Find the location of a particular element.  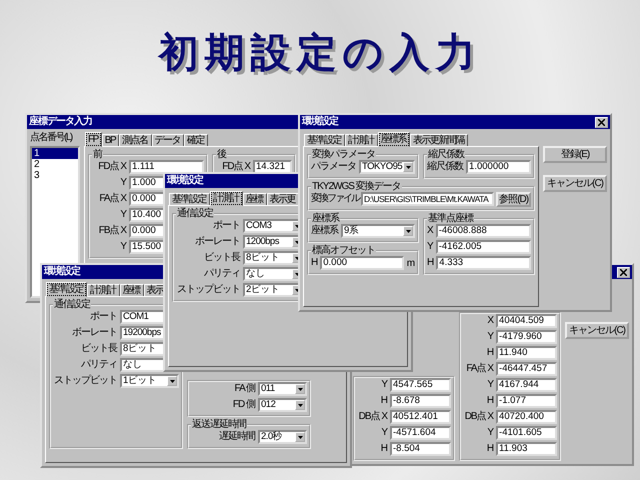

group-title: 基準点座標 is located at coordinates (450, 218).